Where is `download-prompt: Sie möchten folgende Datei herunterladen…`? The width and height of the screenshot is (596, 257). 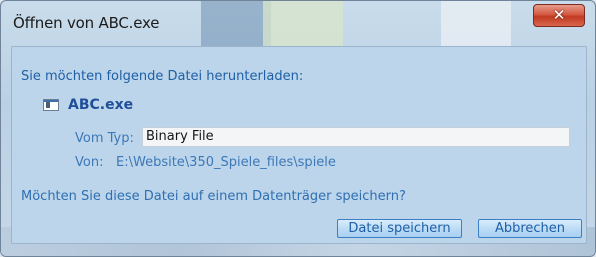 download-prompt: Sie möchten folgende Datei herunterladen… is located at coordinates (162, 76).